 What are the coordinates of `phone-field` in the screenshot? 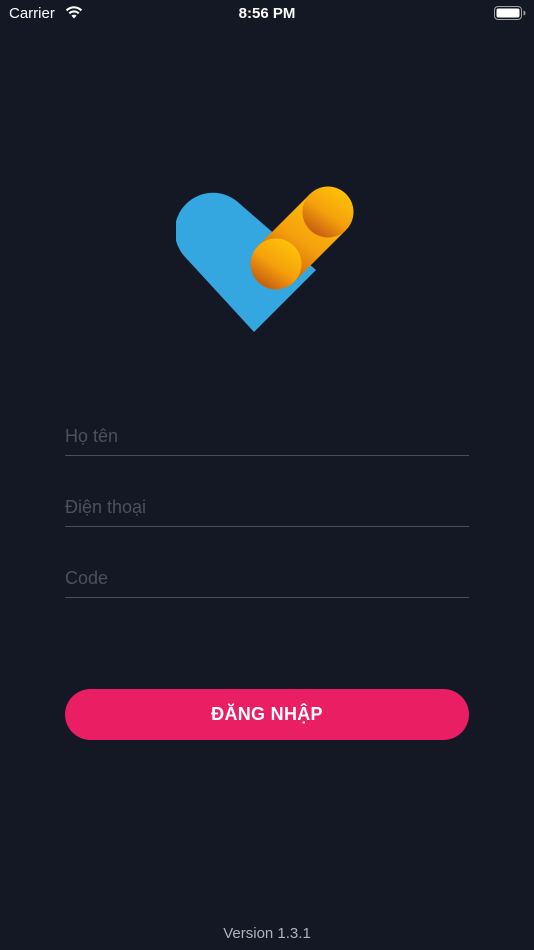 It's located at (267, 503).